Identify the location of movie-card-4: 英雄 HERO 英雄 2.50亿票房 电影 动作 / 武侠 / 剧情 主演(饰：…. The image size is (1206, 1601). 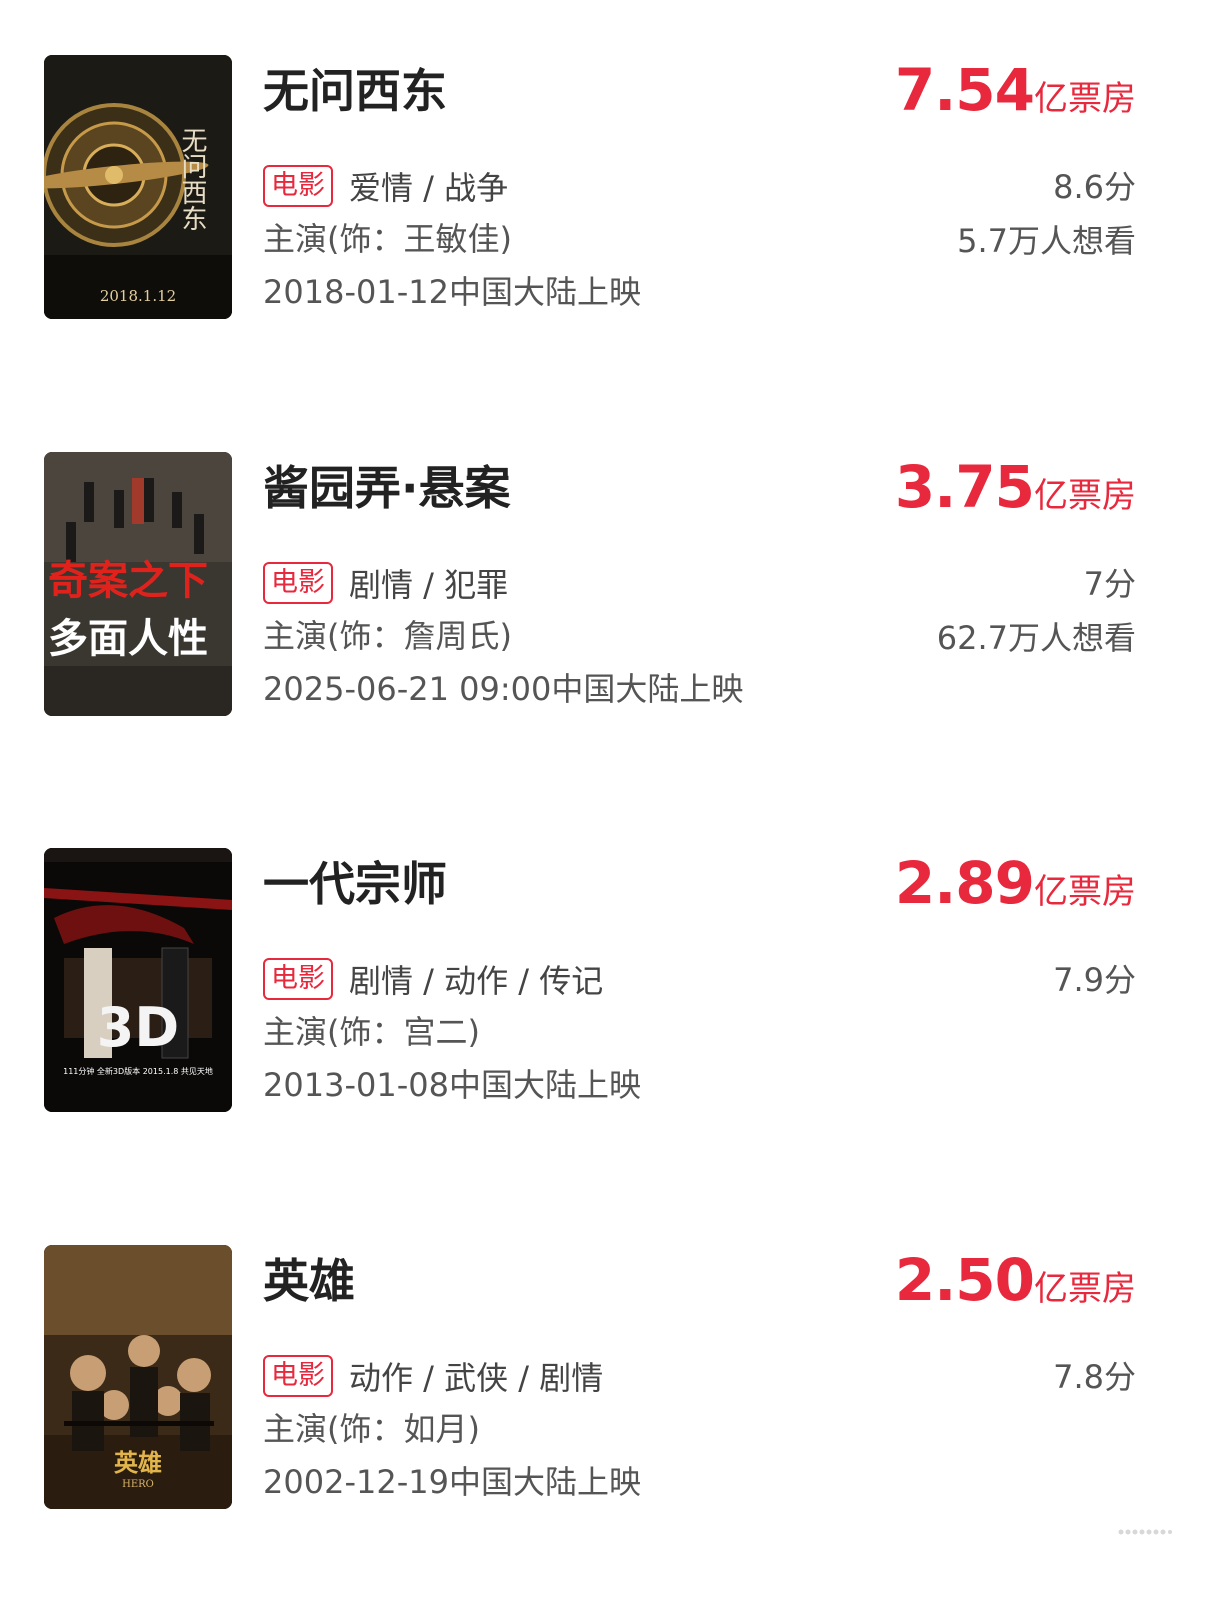
(590, 1377).